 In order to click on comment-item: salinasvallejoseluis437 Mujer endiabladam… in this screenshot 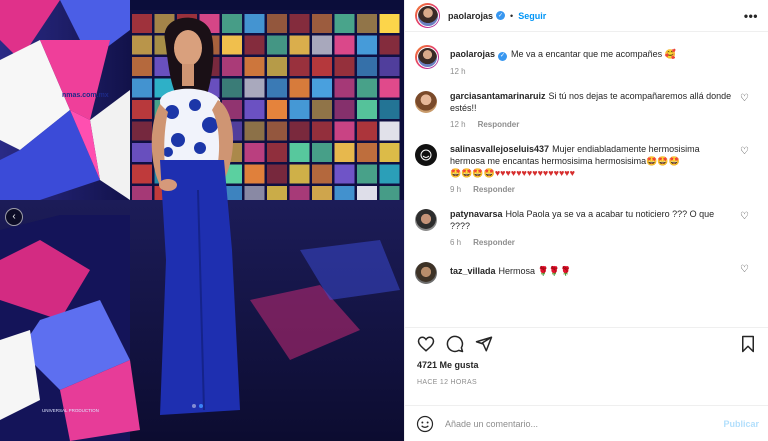, I will do `click(587, 169)`.